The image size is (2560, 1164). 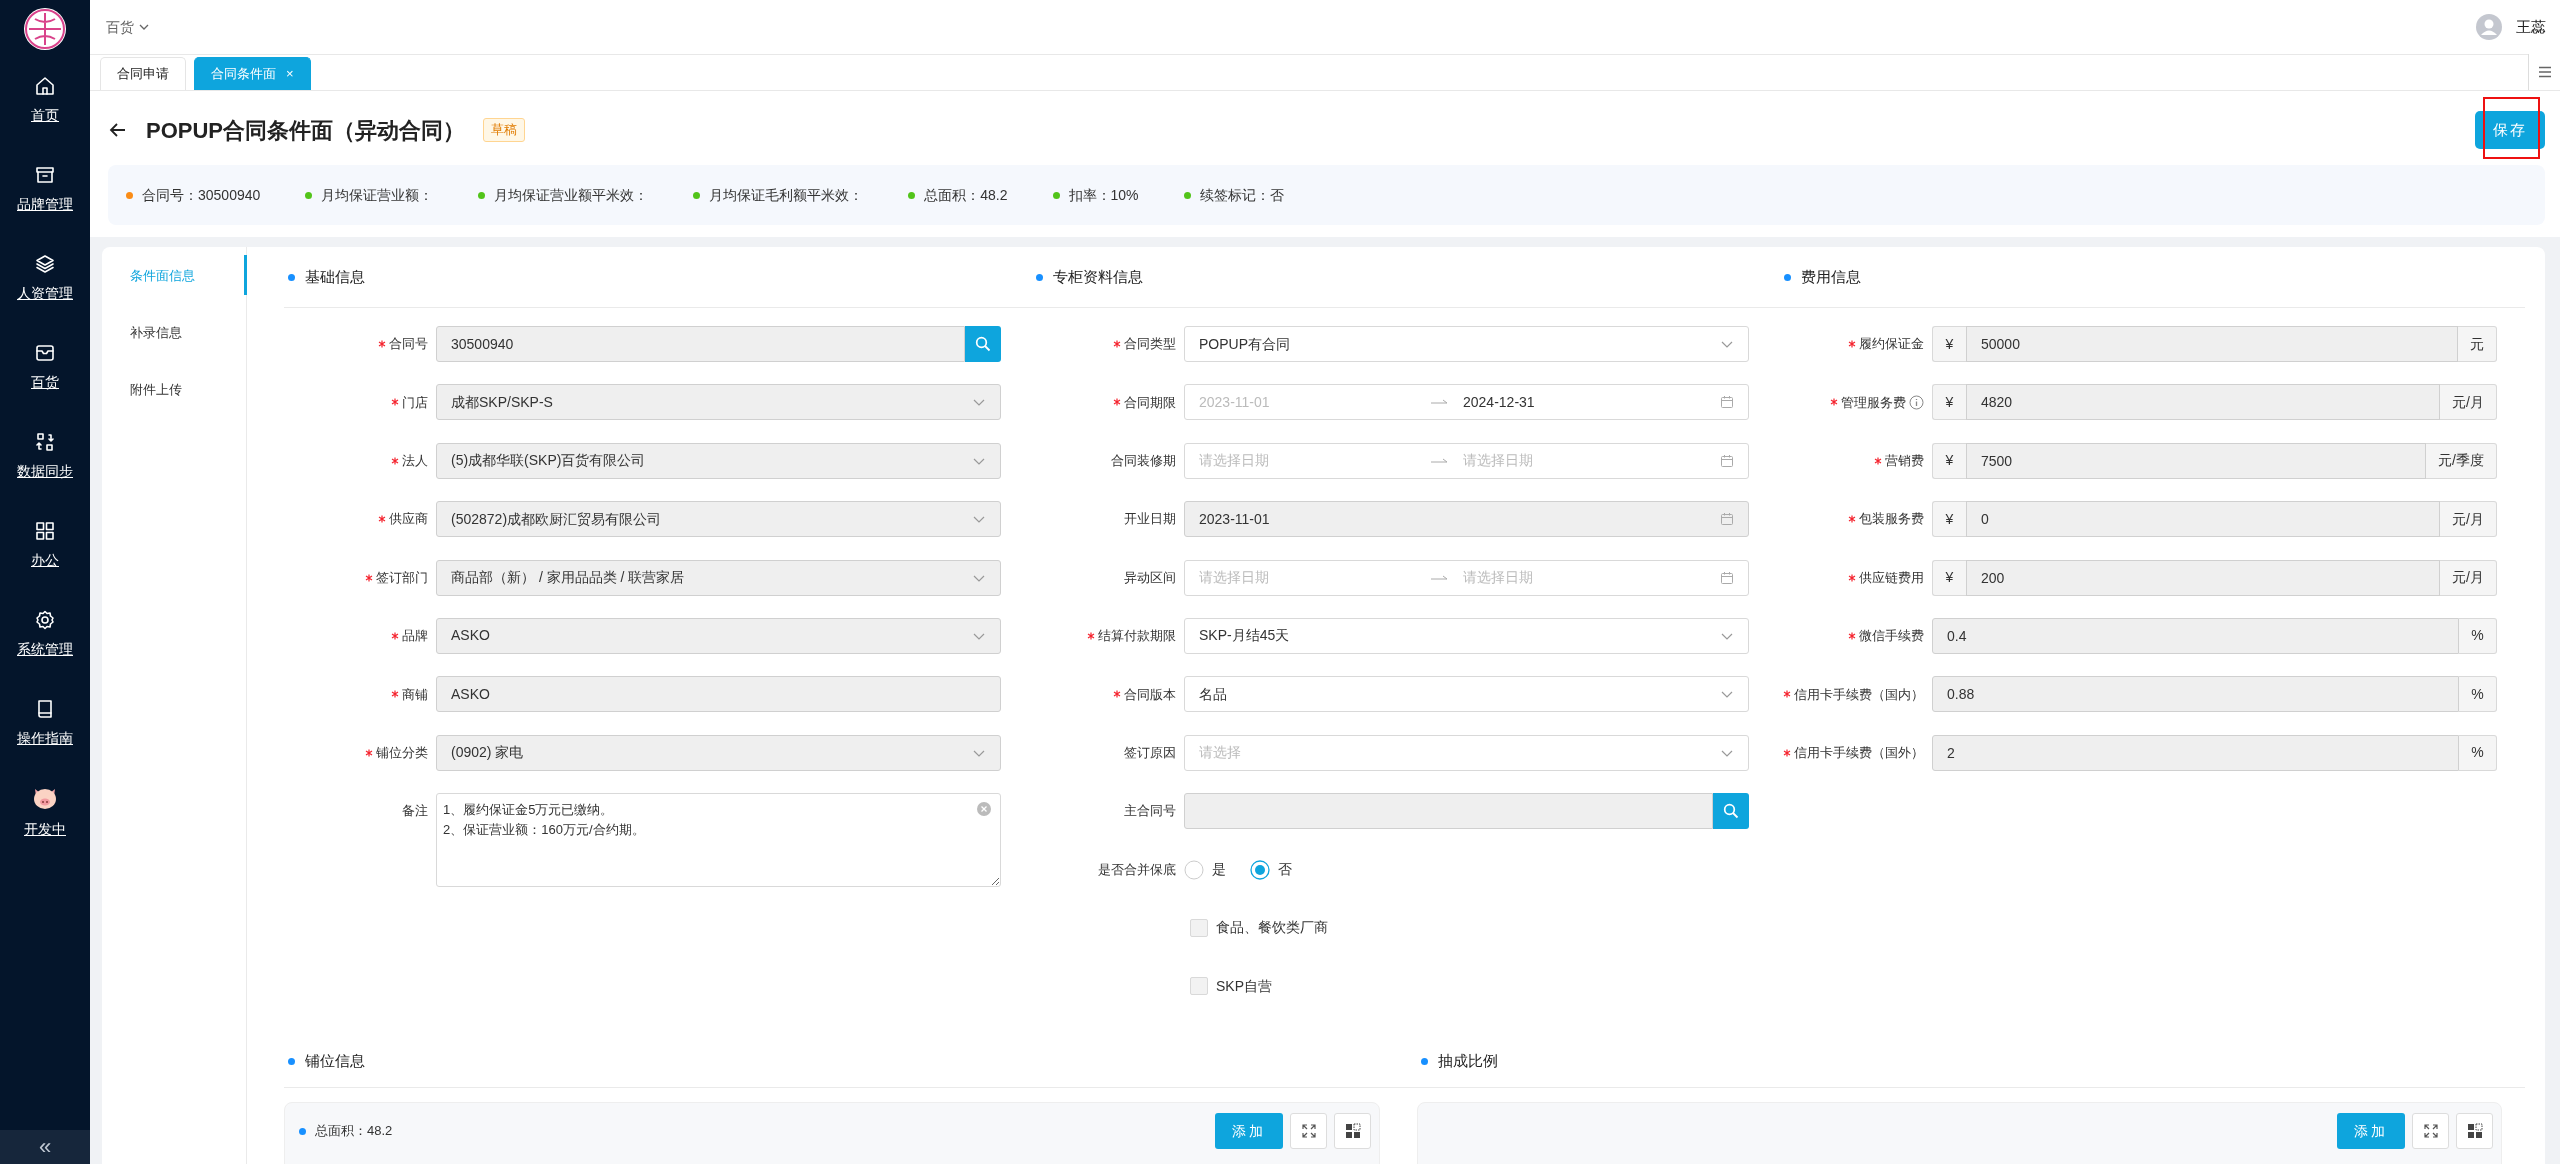 What do you see at coordinates (1831, 276) in the screenshot?
I see `section-title: 费用信息` at bounding box center [1831, 276].